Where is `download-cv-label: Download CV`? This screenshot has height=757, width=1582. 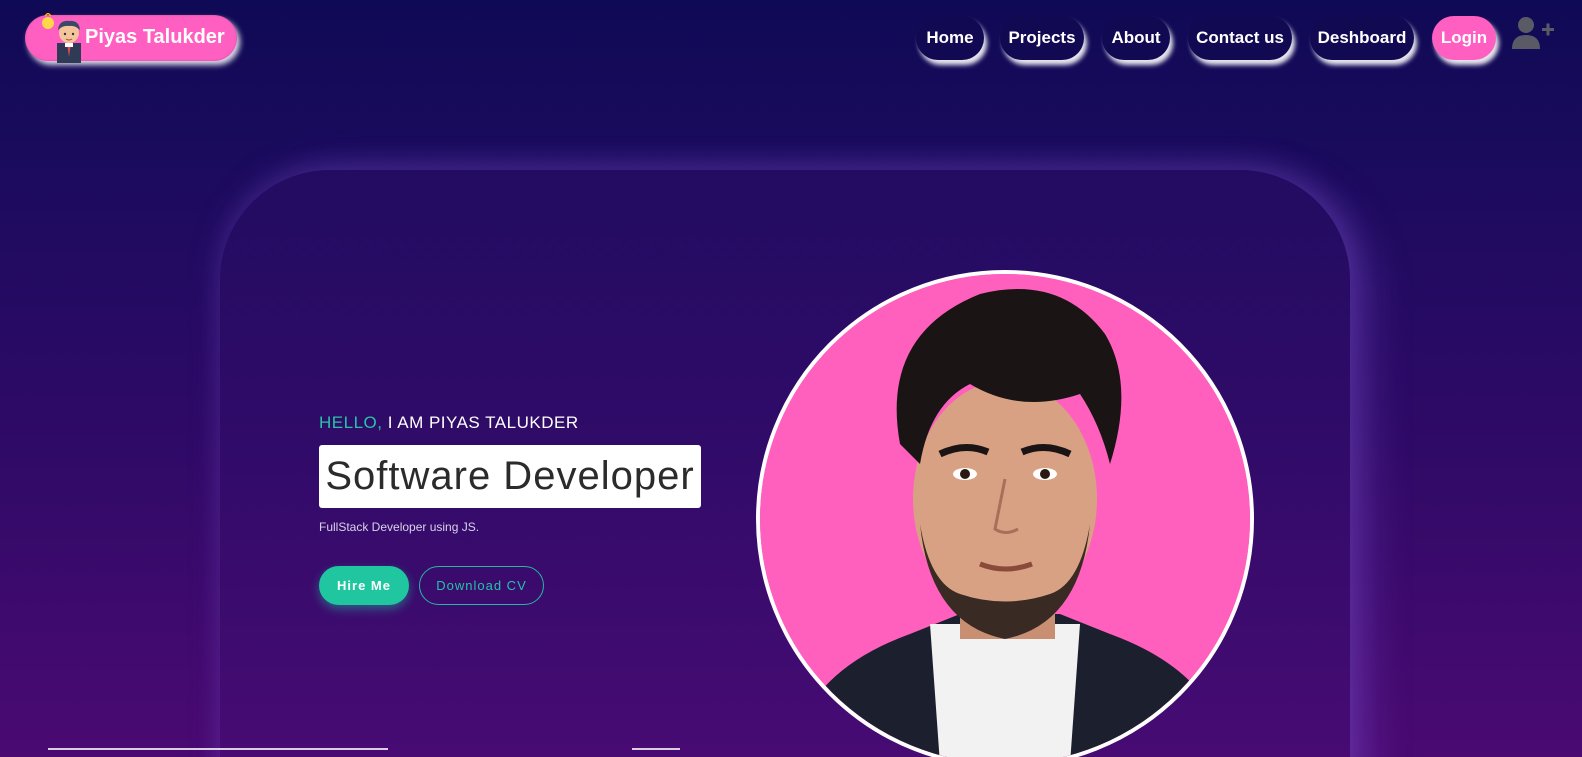 download-cv-label: Download CV is located at coordinates (481, 585).